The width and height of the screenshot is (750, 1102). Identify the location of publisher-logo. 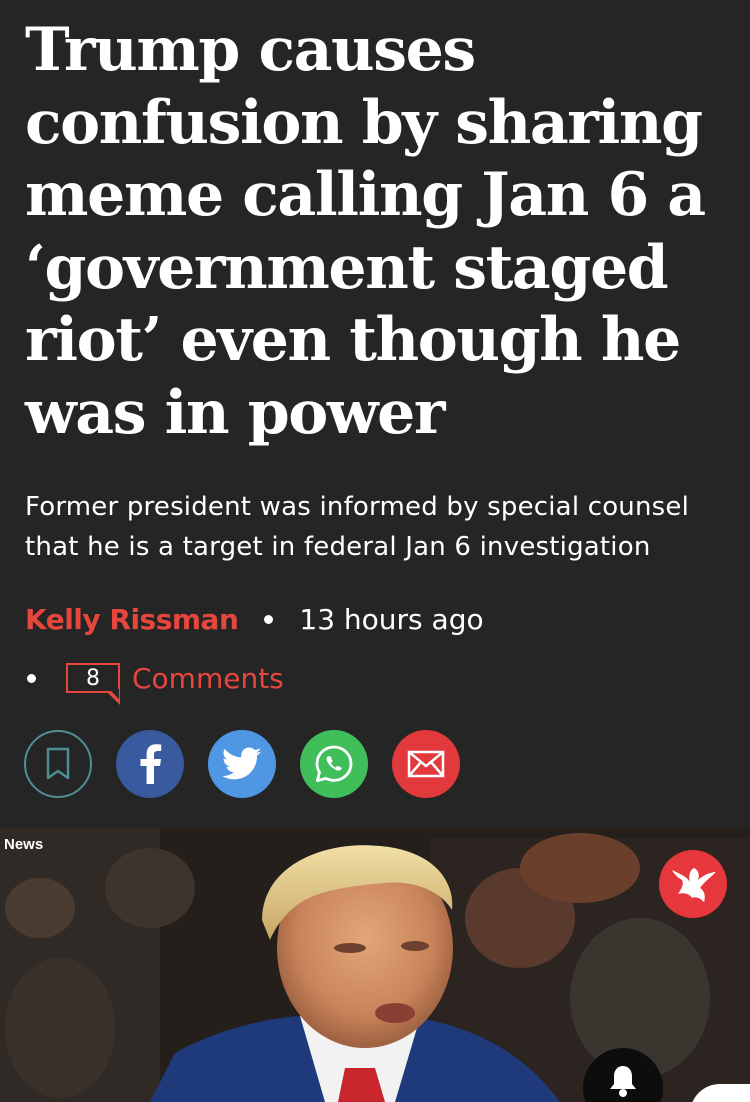
(693, 884).